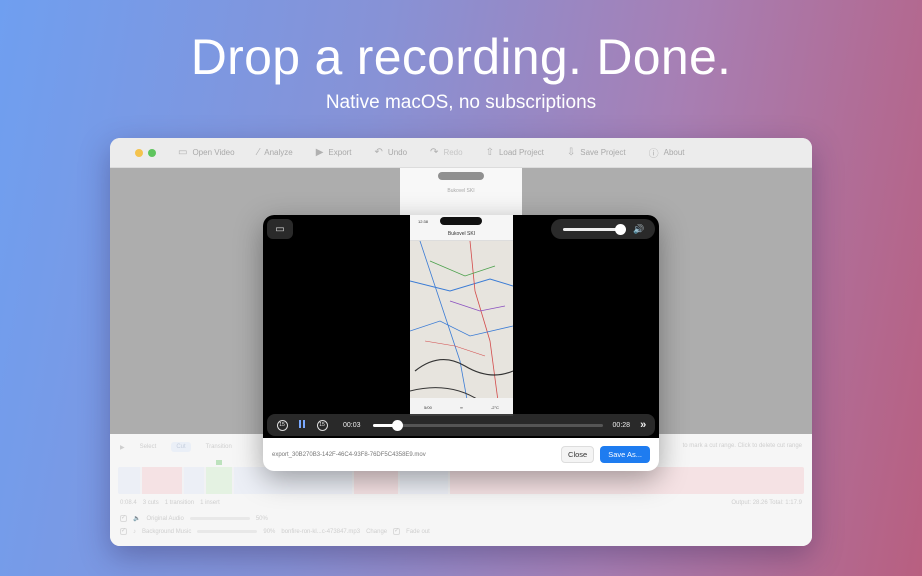 The image size is (922, 576). I want to click on skip-forward-button: 15, so click(322, 425).